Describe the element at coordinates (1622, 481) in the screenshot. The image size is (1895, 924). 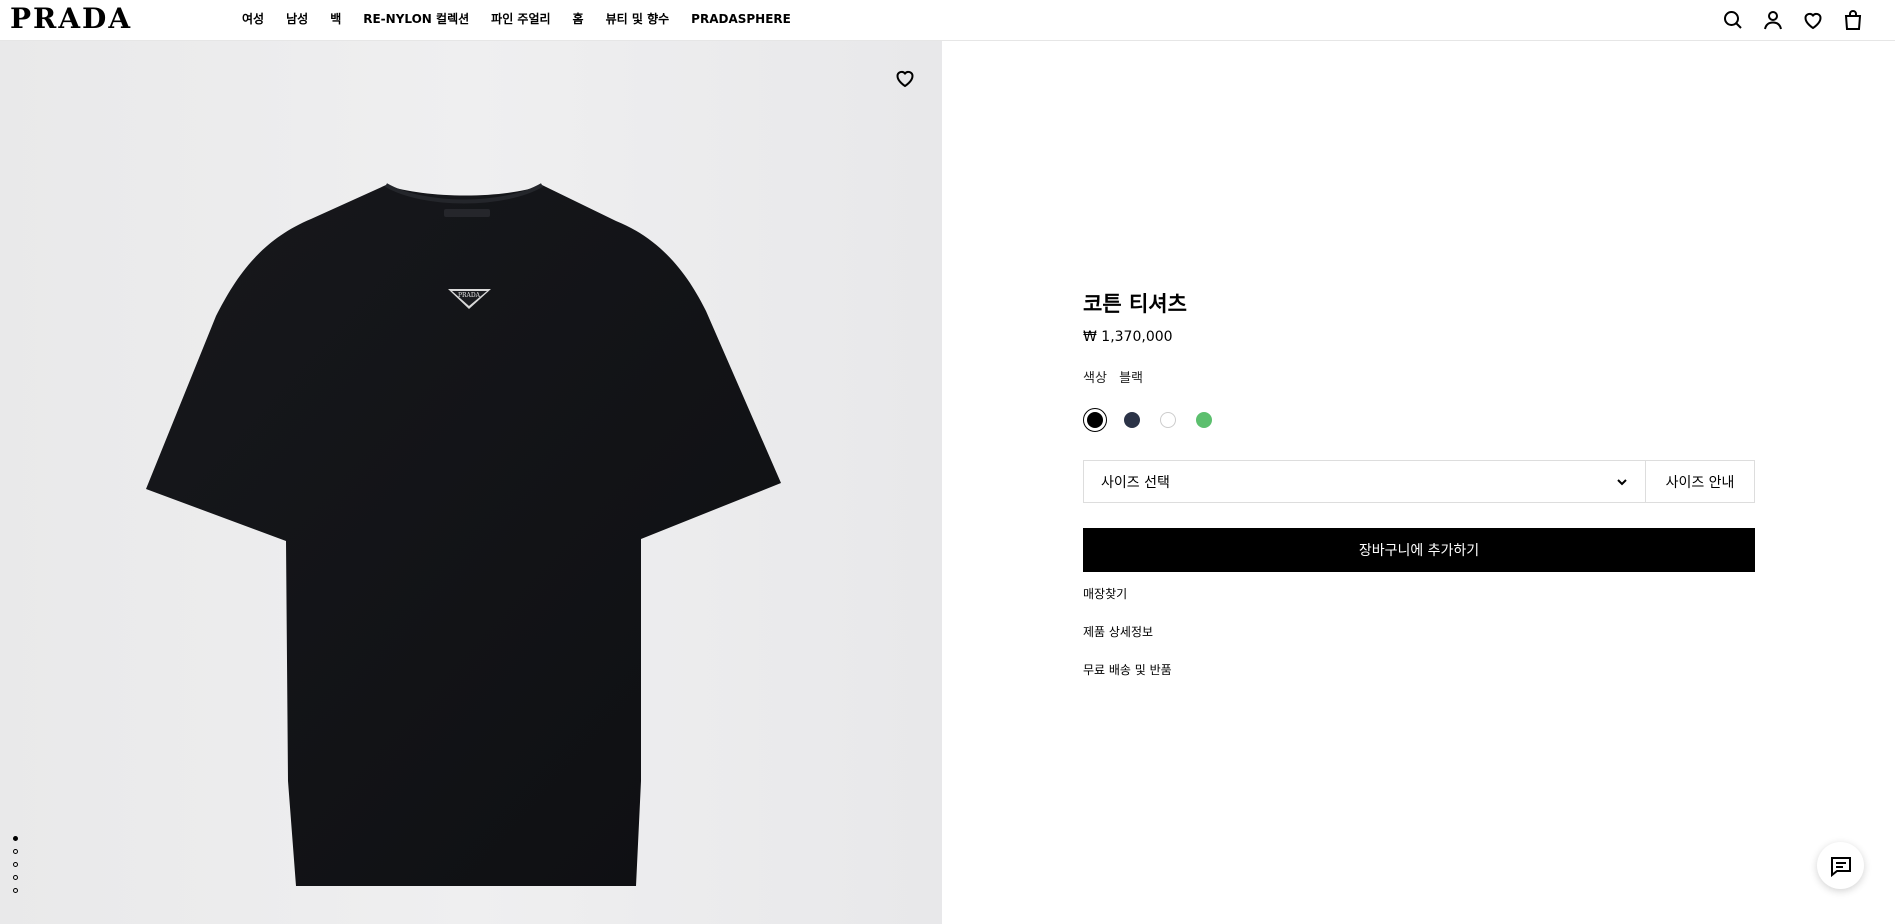
I see `chevron-down-icon` at that location.